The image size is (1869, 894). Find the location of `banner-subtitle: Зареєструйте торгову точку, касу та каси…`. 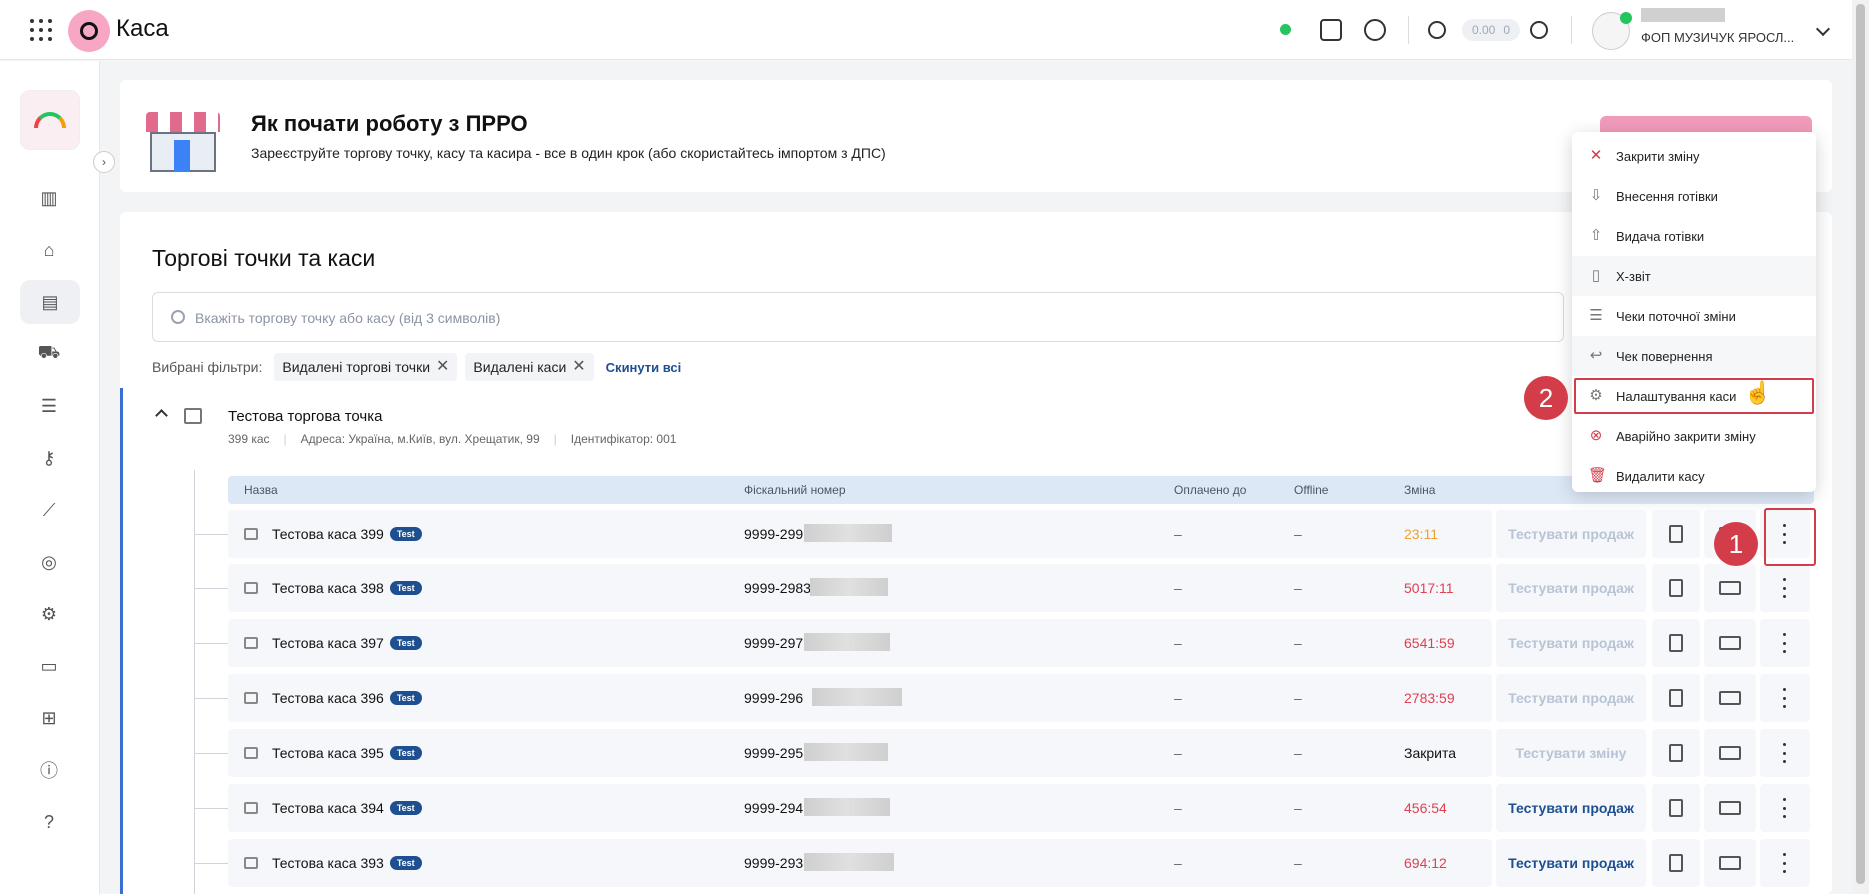

banner-subtitle: Зареєструйте торгову точку, касу та каси… is located at coordinates (568, 153).